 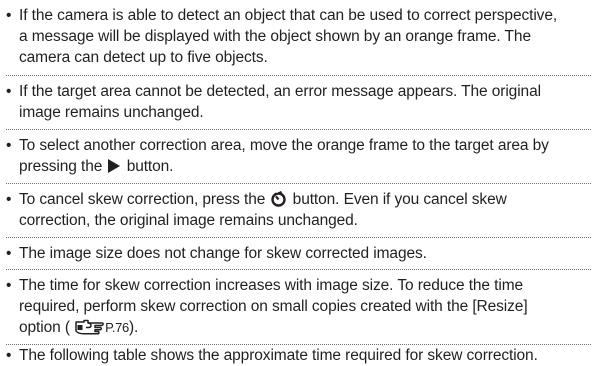 What do you see at coordinates (111, 112) in the screenshot?
I see `text-line: image remains unchanged.` at bounding box center [111, 112].